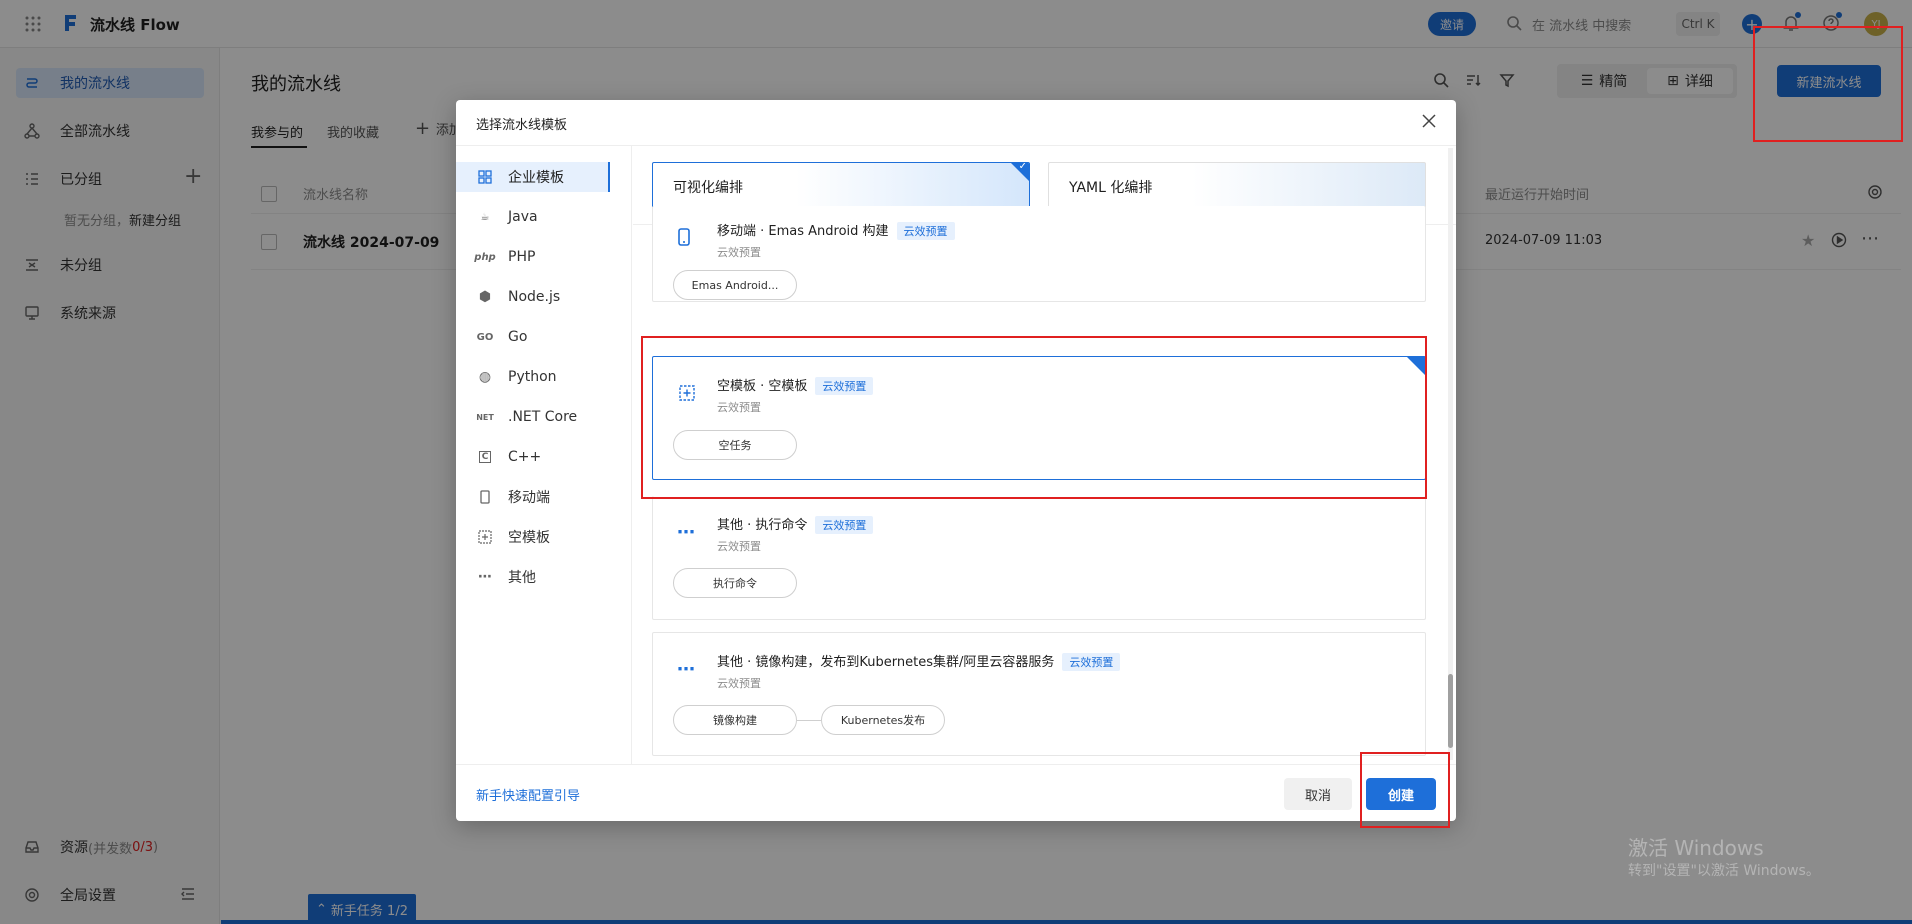 The height and width of the screenshot is (924, 1912). What do you see at coordinates (534, 297) in the screenshot?
I see `category-label: Node.js` at bounding box center [534, 297].